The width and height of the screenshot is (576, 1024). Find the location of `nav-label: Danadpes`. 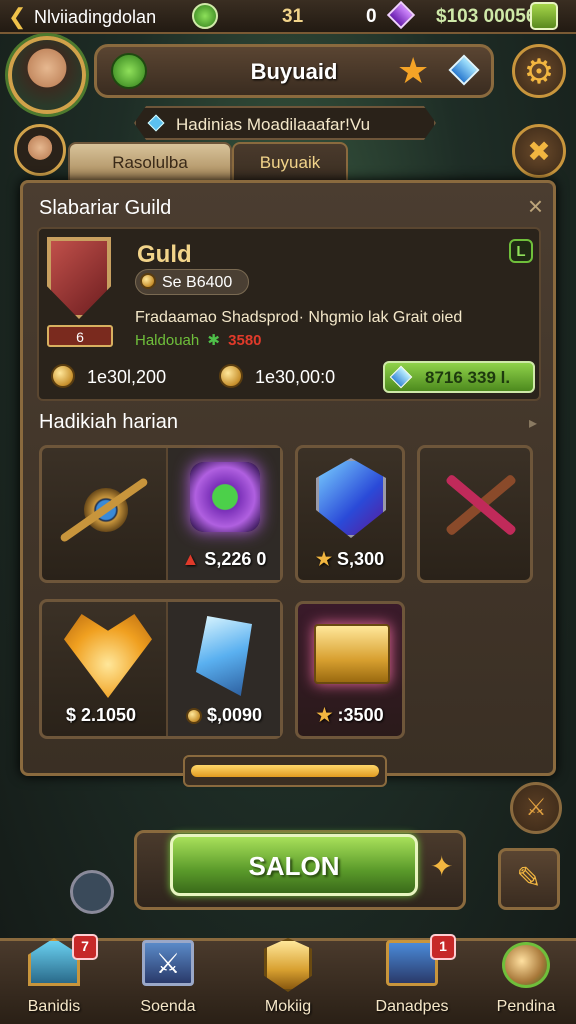

nav-label: Danadpes is located at coordinates (412, 1006).